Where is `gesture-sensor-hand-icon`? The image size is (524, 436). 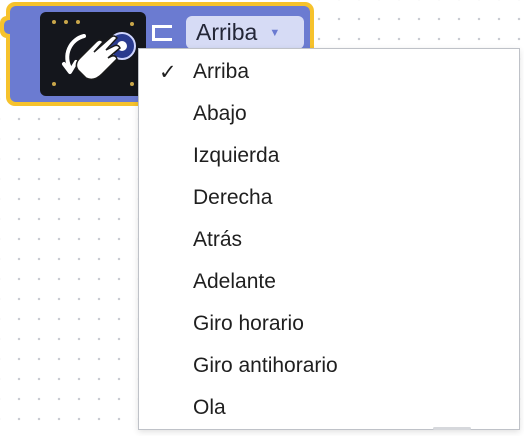 gesture-sensor-hand-icon is located at coordinates (93, 54).